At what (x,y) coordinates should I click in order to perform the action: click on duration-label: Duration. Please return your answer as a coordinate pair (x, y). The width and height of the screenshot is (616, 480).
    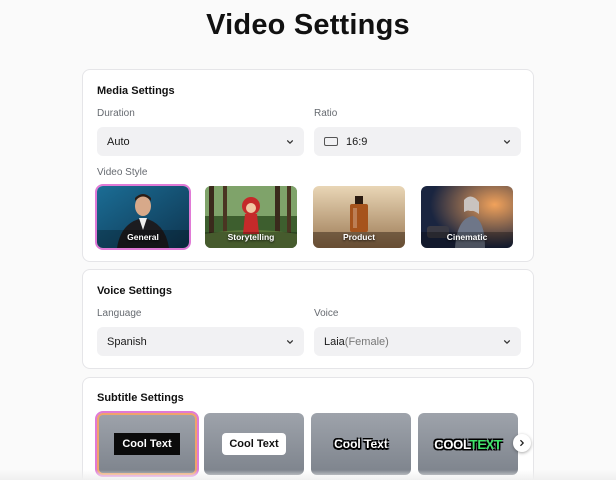
    Looking at the image, I should click on (116, 113).